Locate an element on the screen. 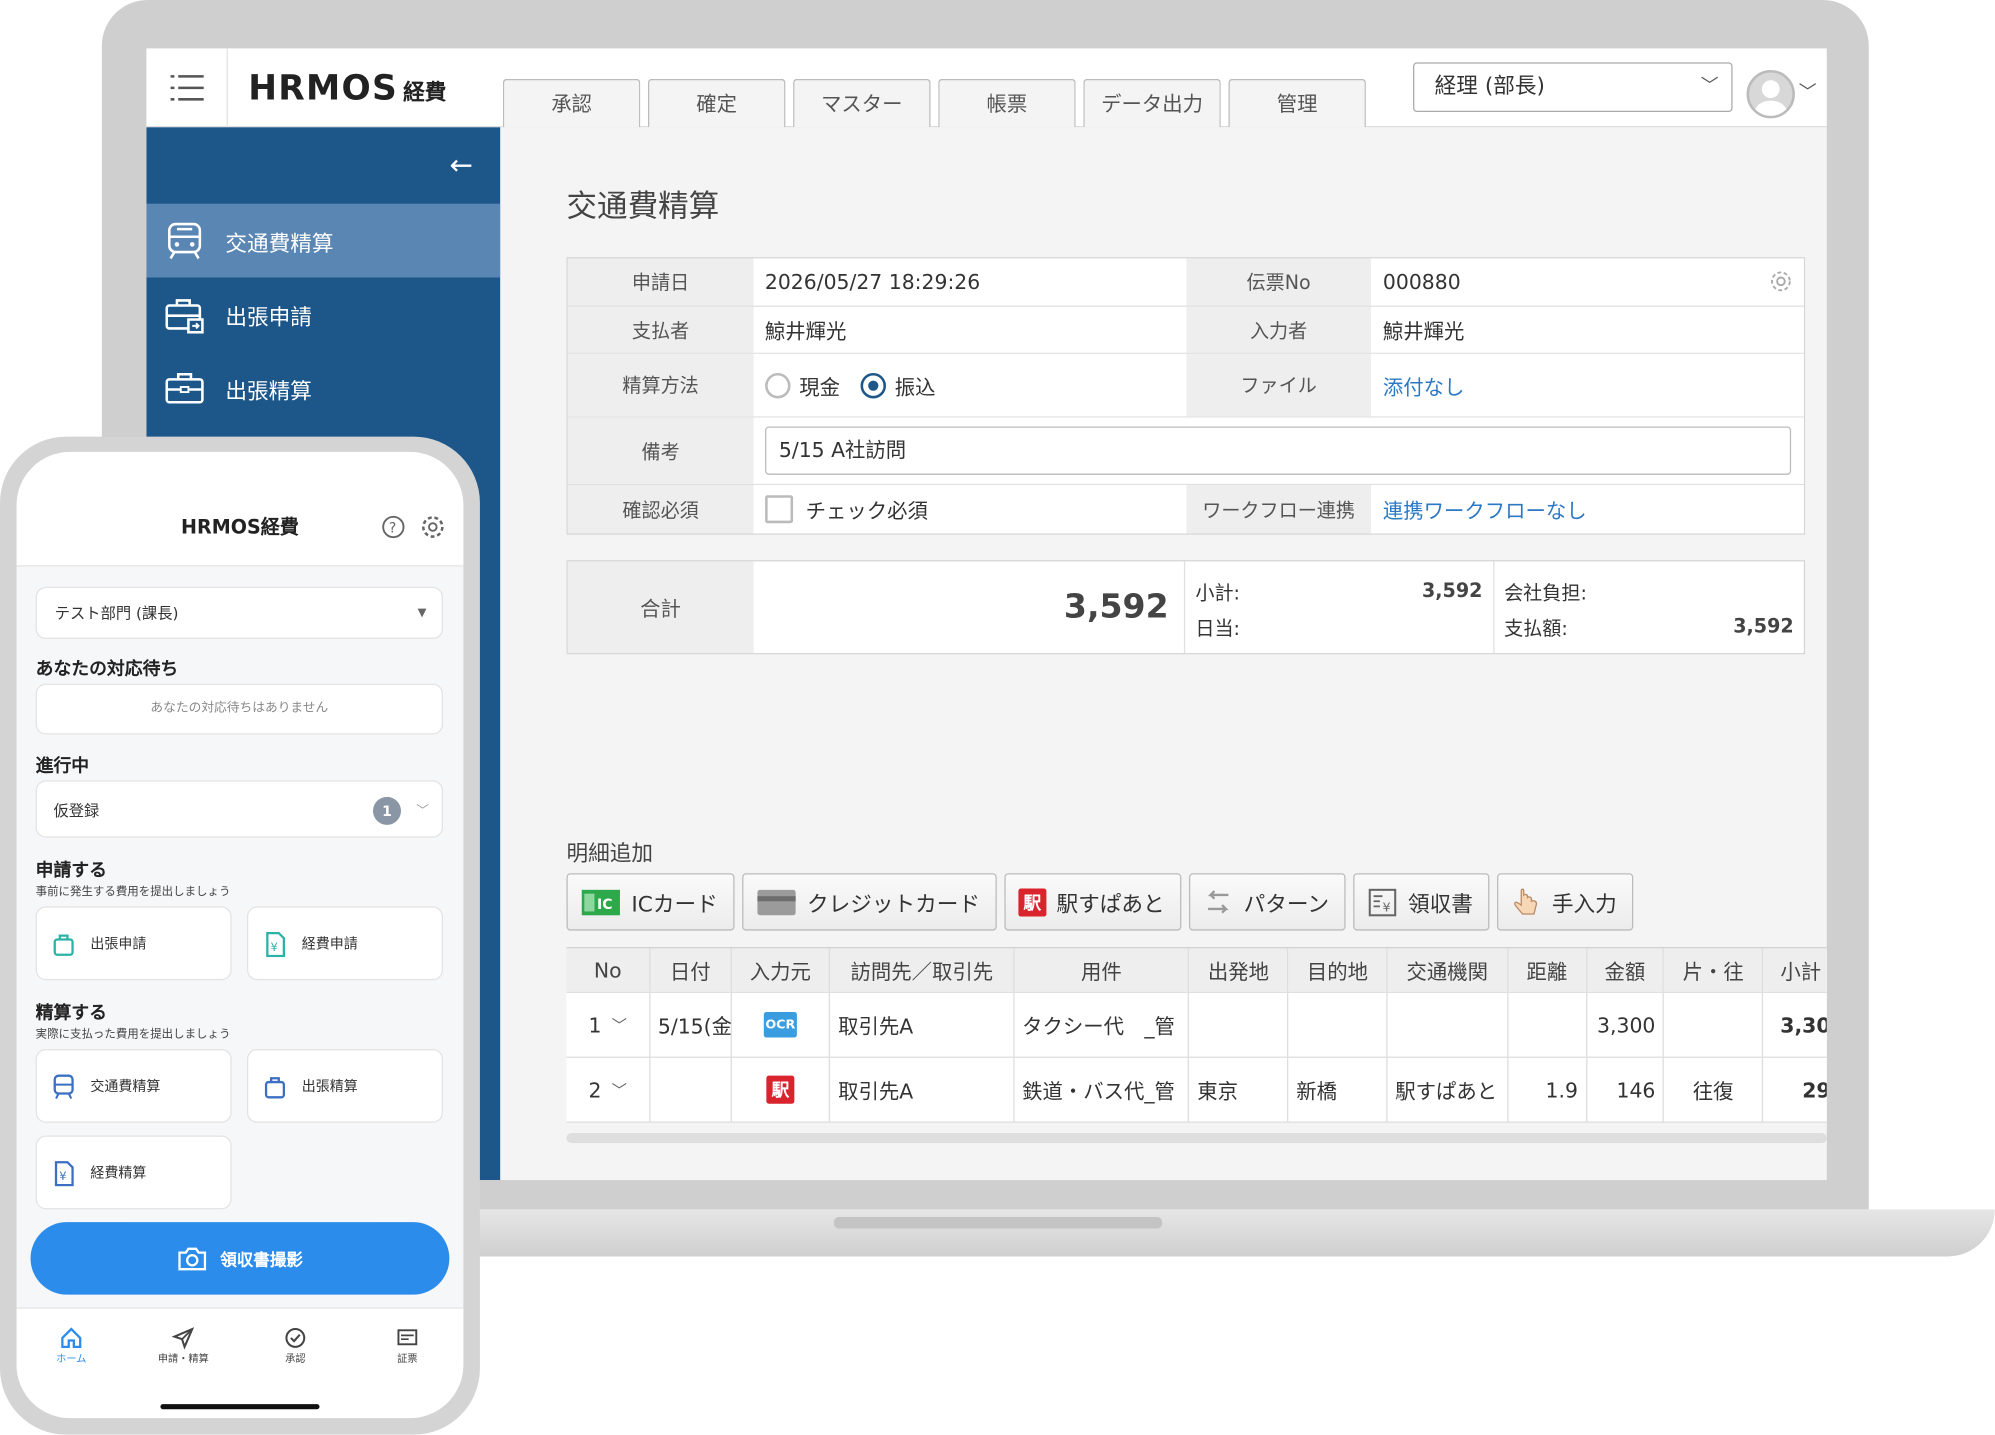 Image resolution: width=1995 pixels, height=1435 pixels. avatar is located at coordinates (1770, 94).